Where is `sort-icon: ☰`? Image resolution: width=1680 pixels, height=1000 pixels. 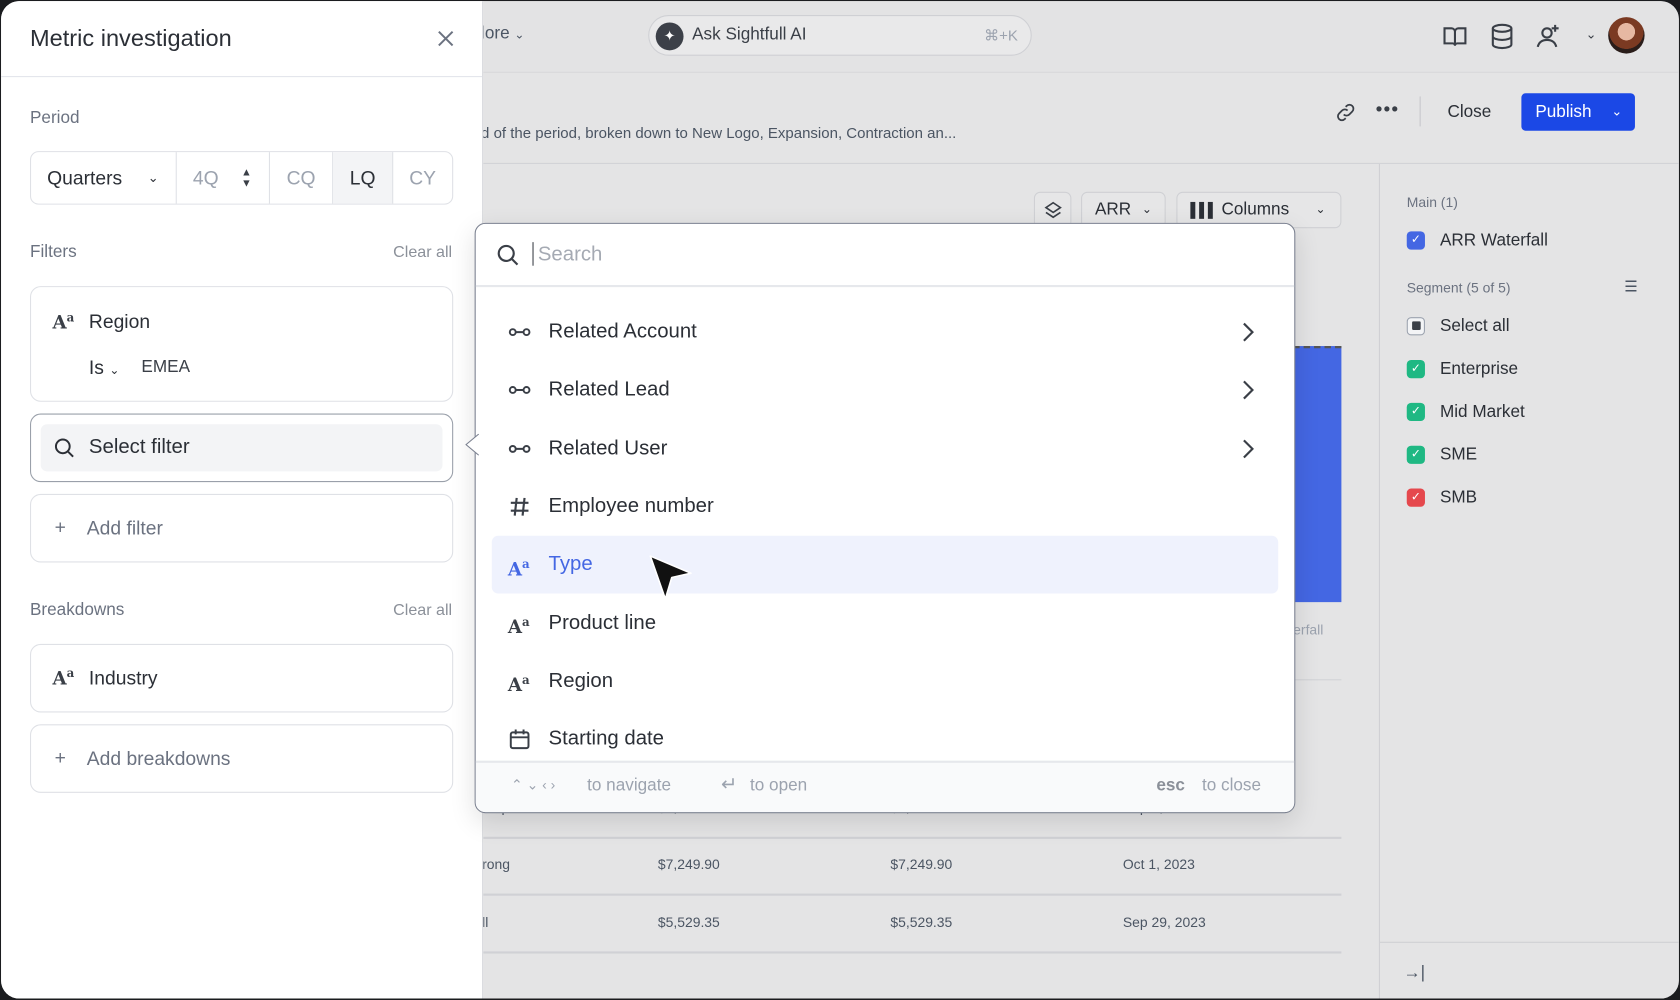
sort-icon: ☰ is located at coordinates (1630, 286).